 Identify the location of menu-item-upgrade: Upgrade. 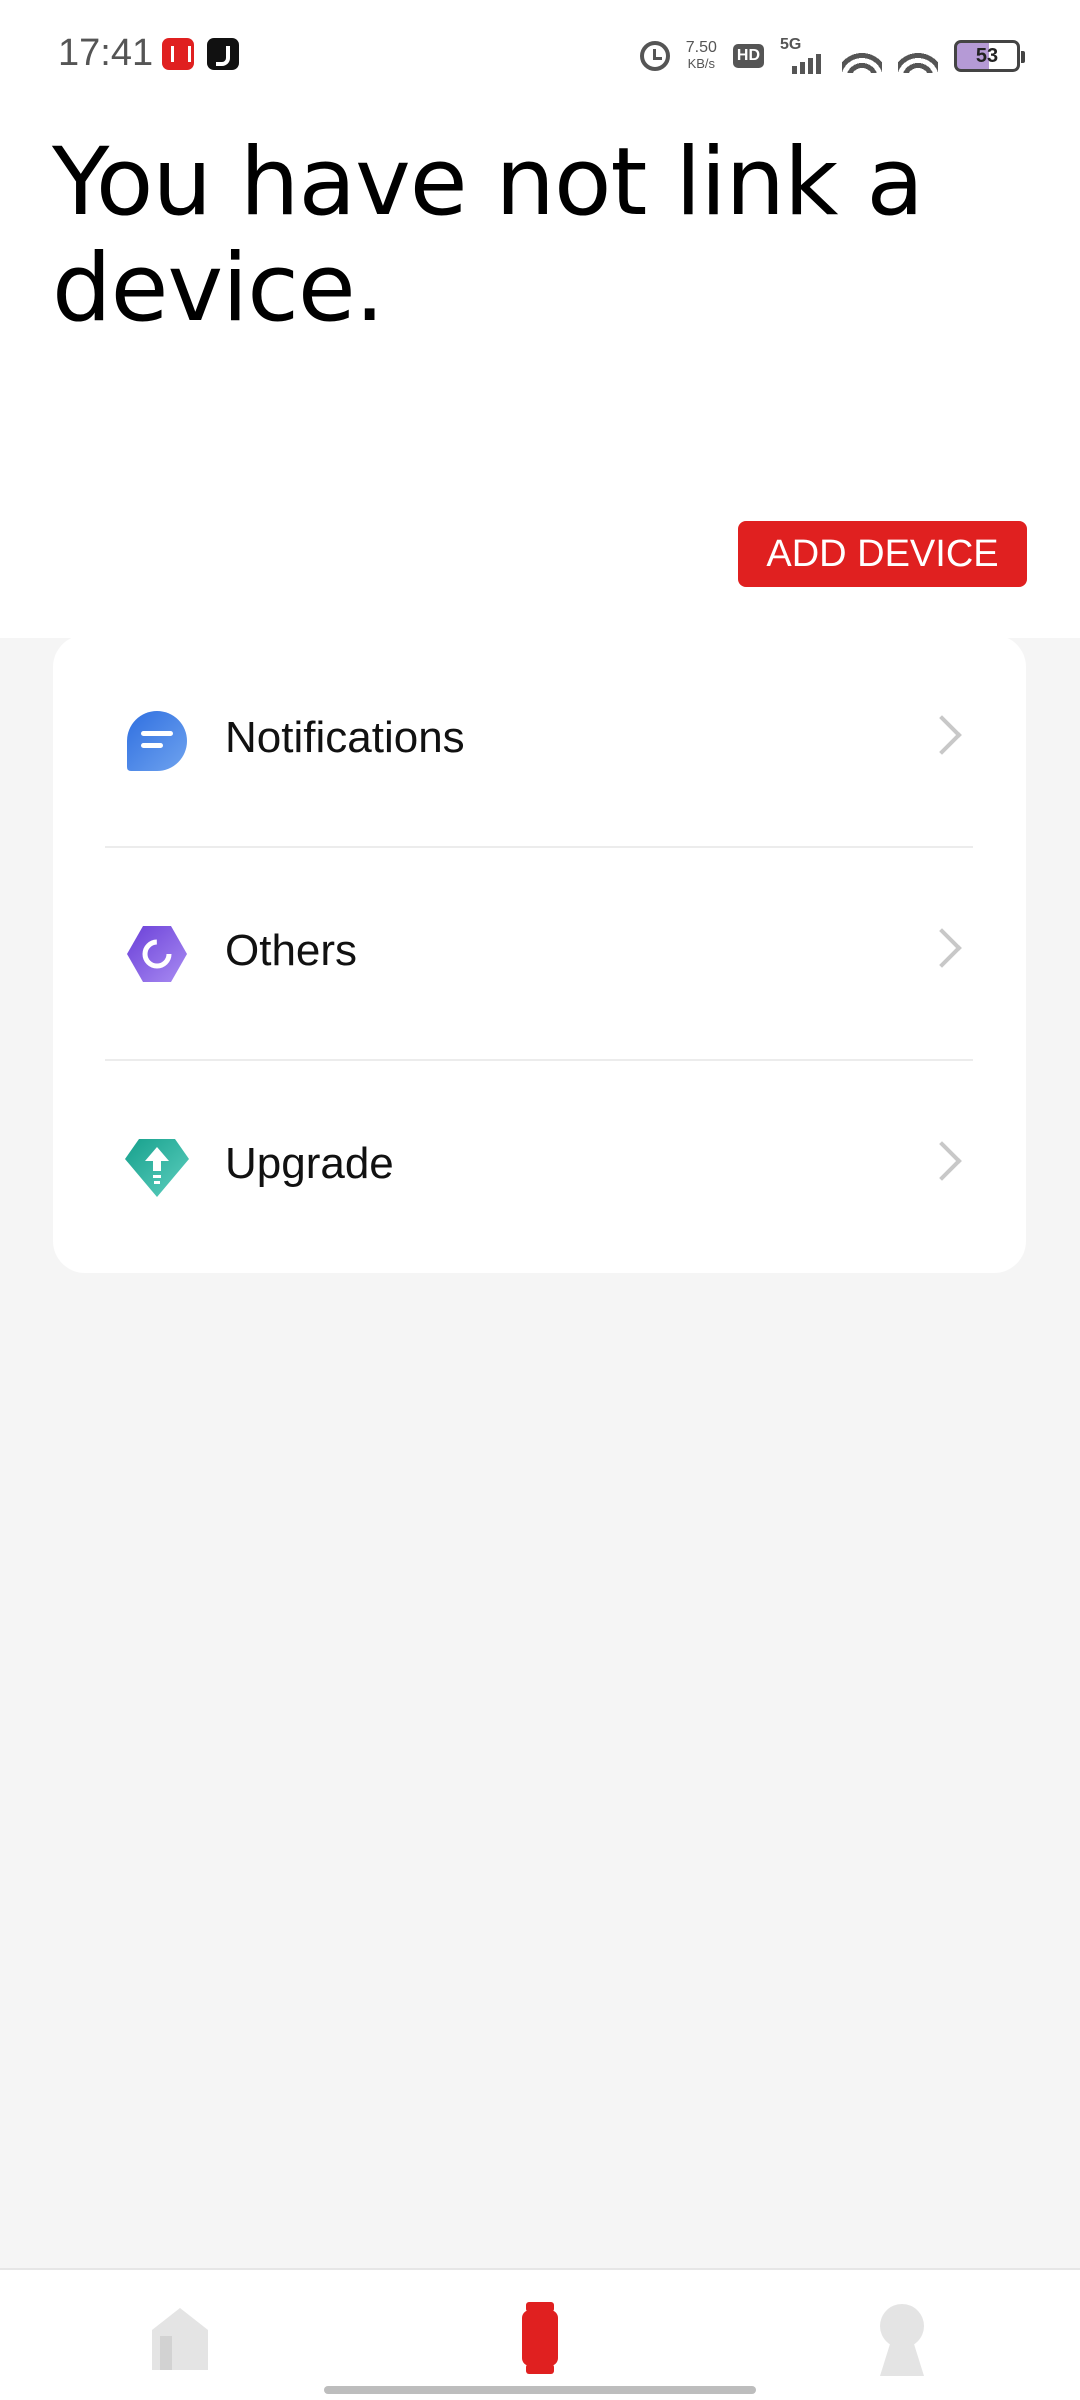
(539, 1167).